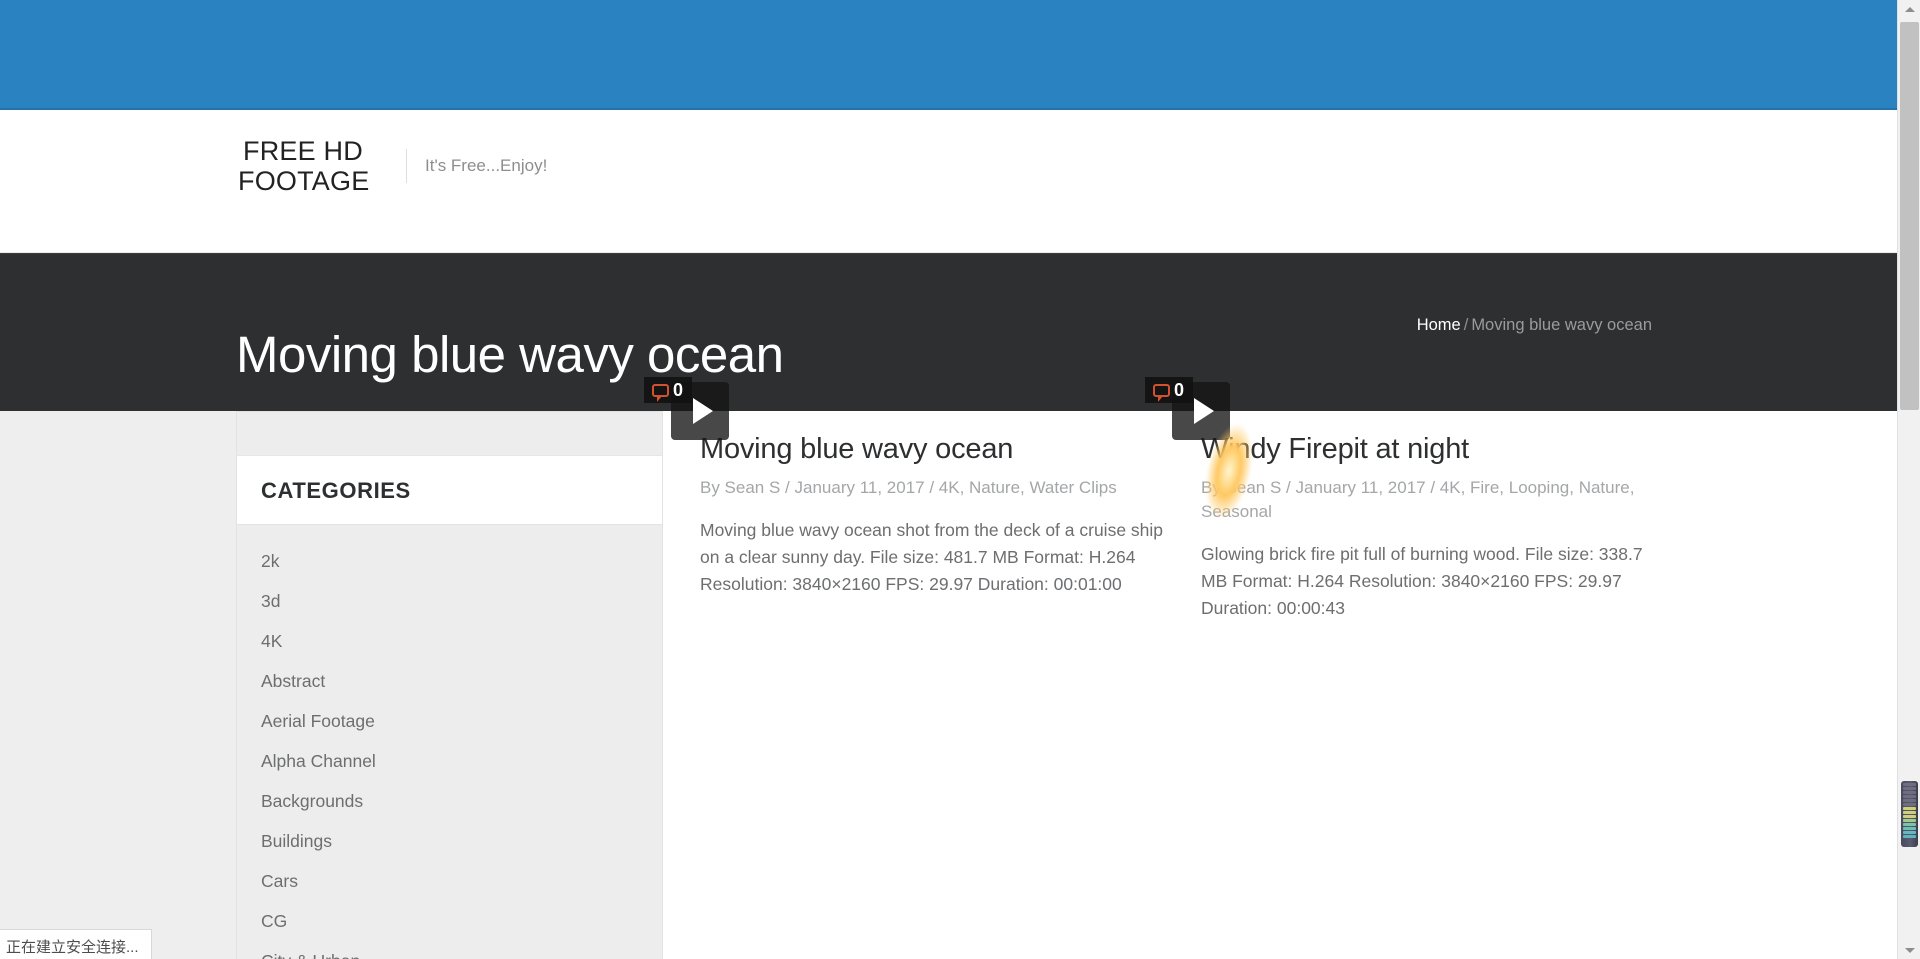 The height and width of the screenshot is (959, 1920). I want to click on list-item: 4K, so click(449, 641).